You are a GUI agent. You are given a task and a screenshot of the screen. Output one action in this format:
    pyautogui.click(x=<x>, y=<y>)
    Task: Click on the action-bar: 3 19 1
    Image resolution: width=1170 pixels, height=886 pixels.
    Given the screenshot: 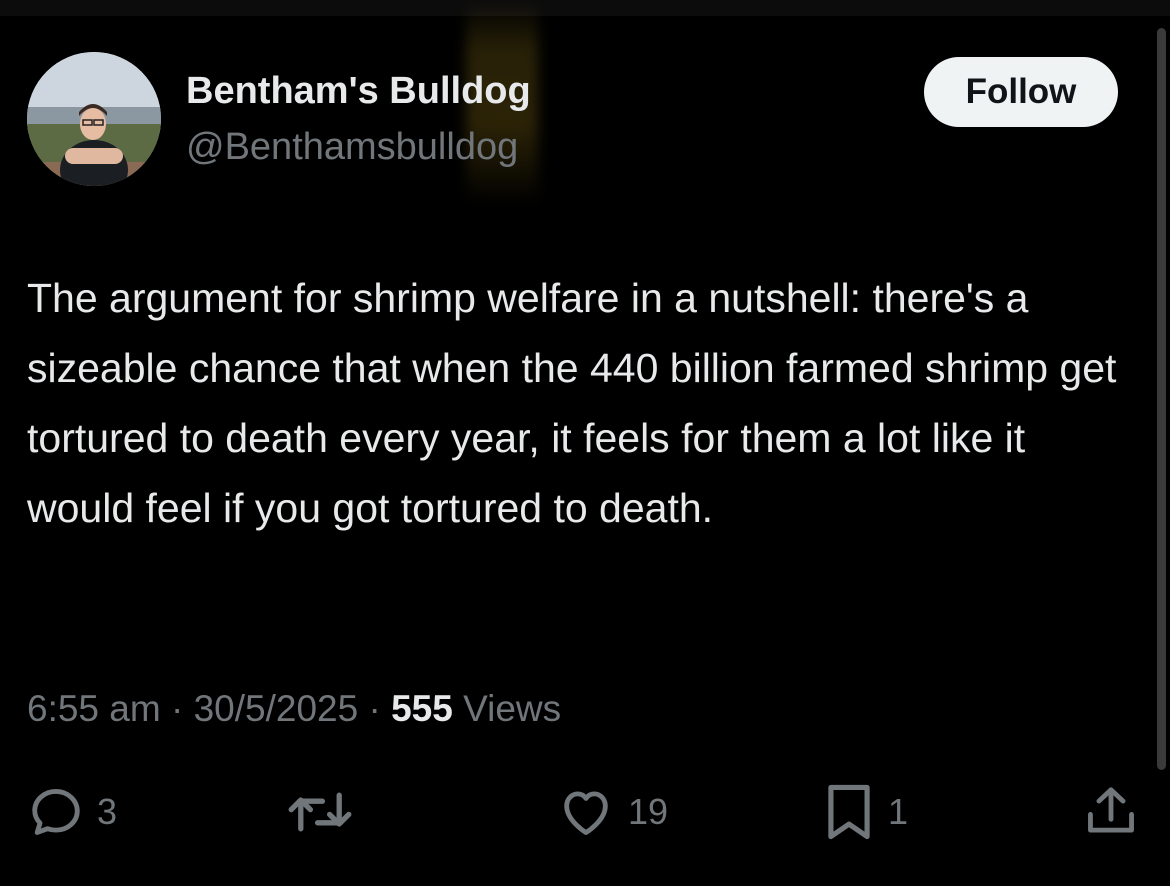 What is the action you would take?
    pyautogui.click(x=585, y=815)
    